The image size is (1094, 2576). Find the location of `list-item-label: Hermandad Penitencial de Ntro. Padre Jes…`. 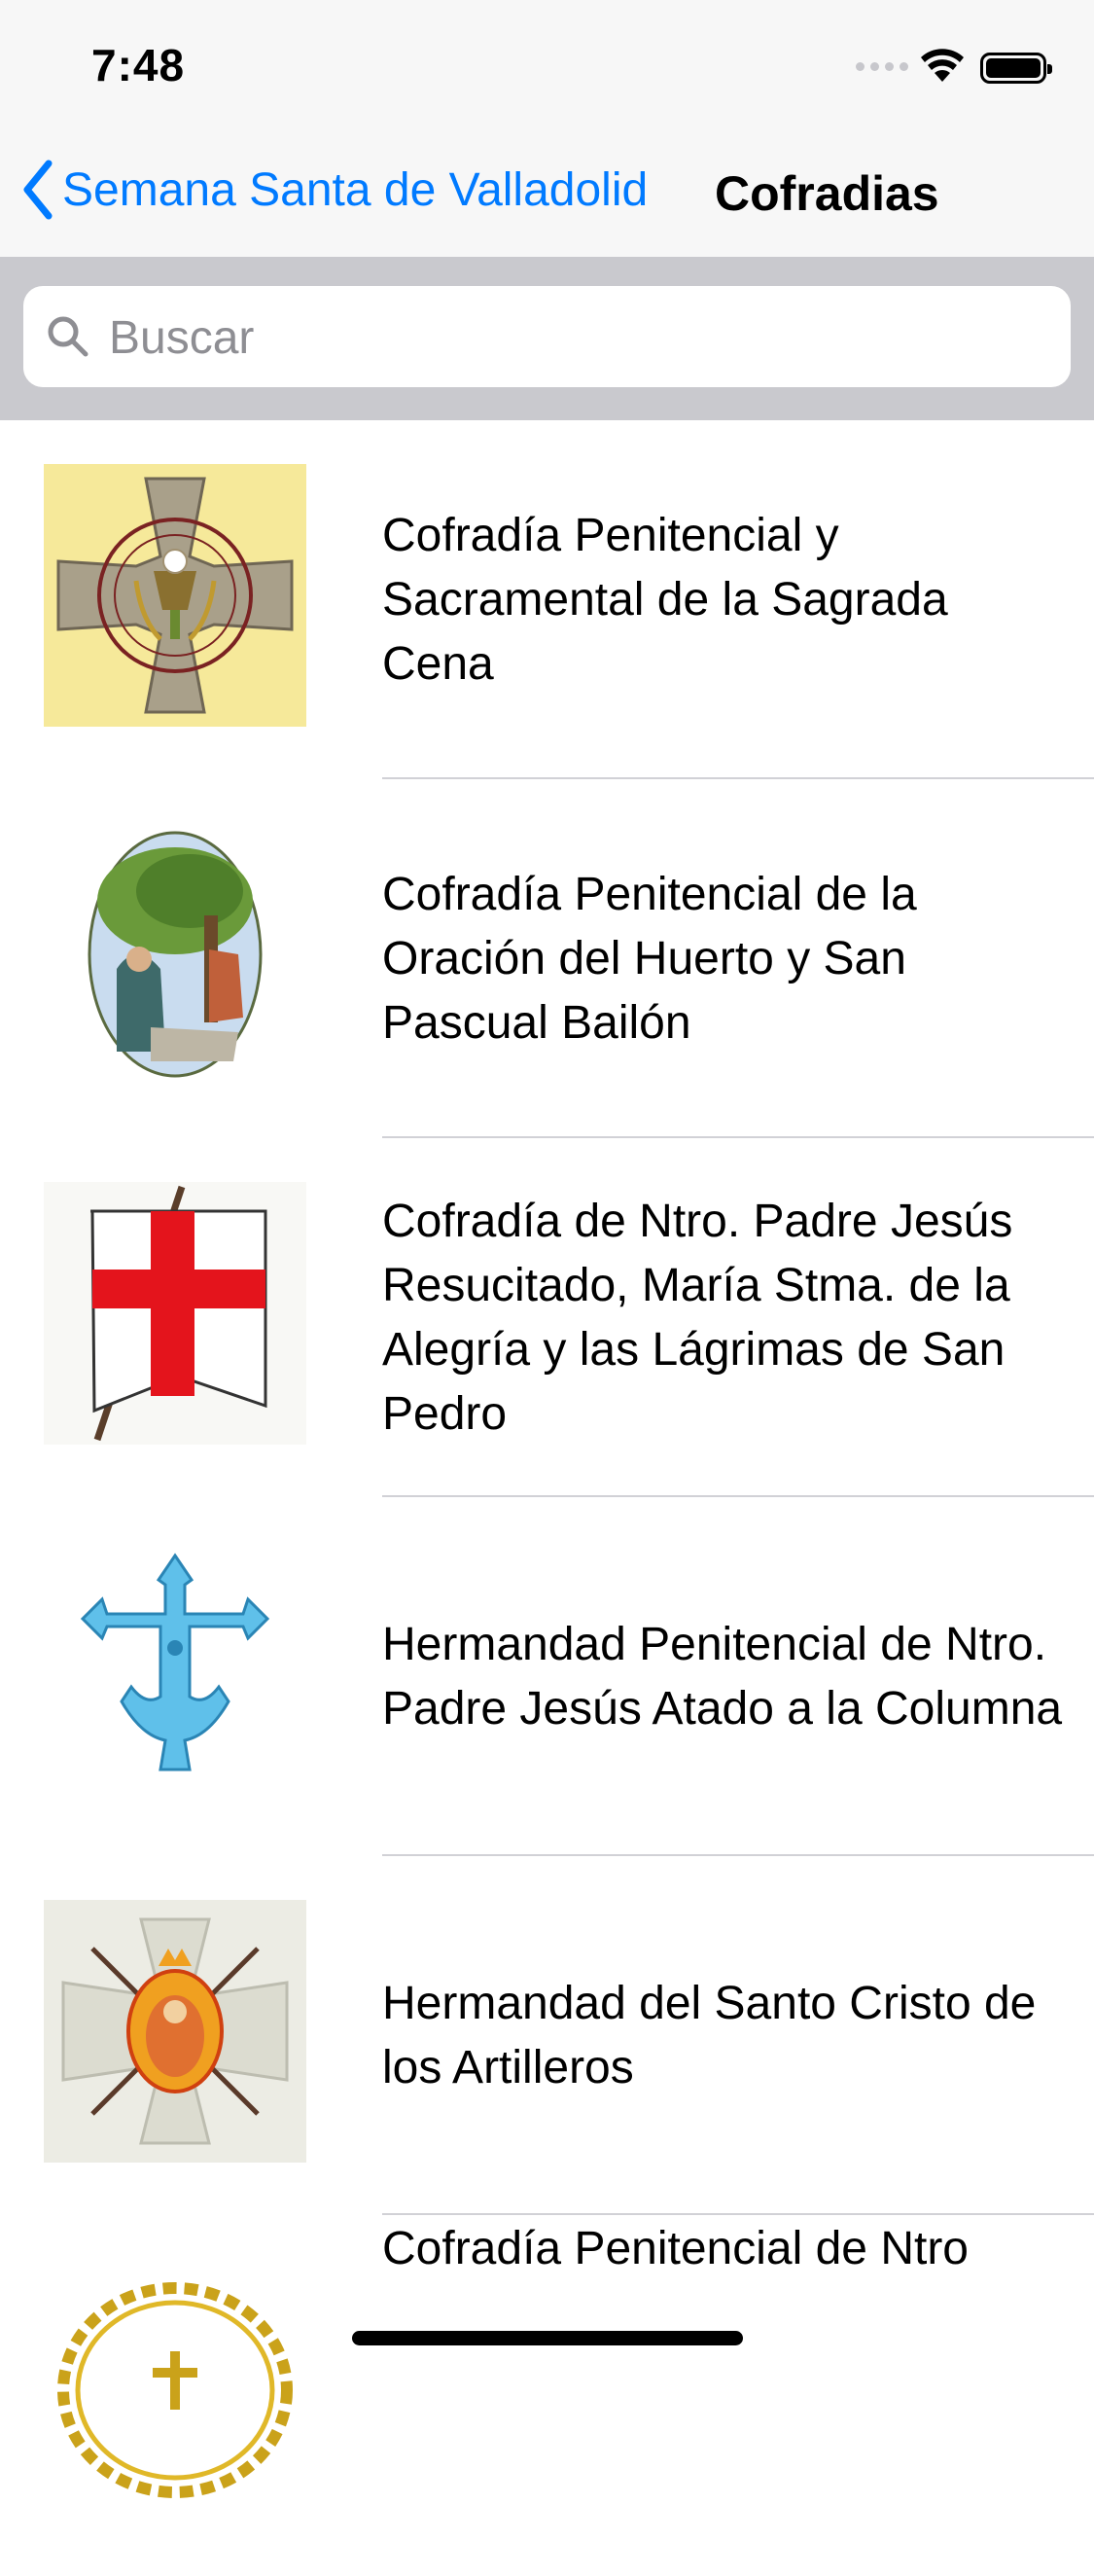

list-item-label: Hermandad Penitencial de Ntro. Padre Jes… is located at coordinates (722, 1676).